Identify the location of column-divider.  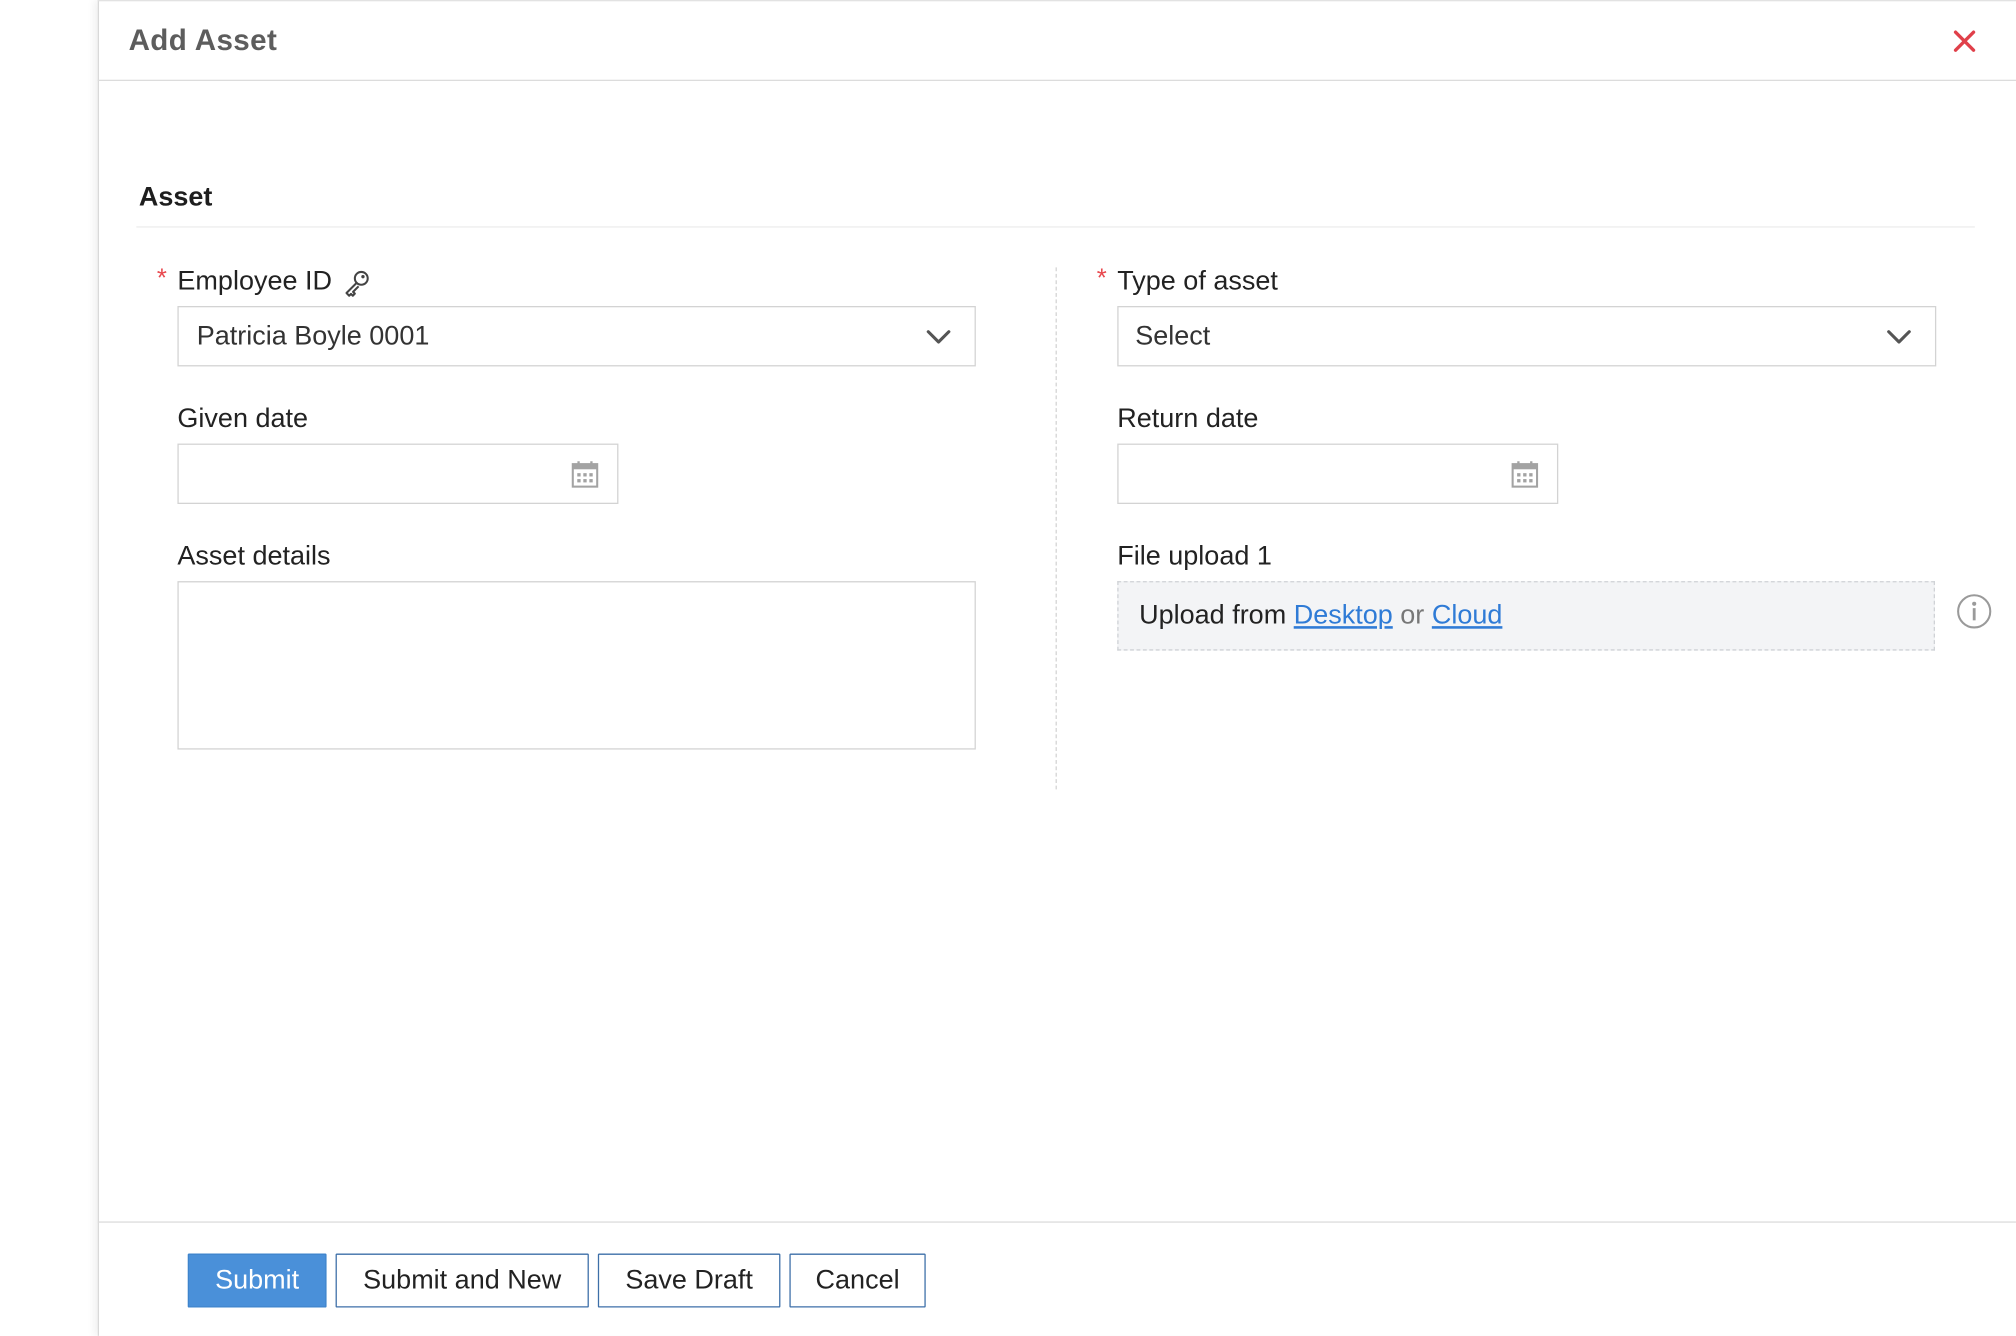
(1056, 528).